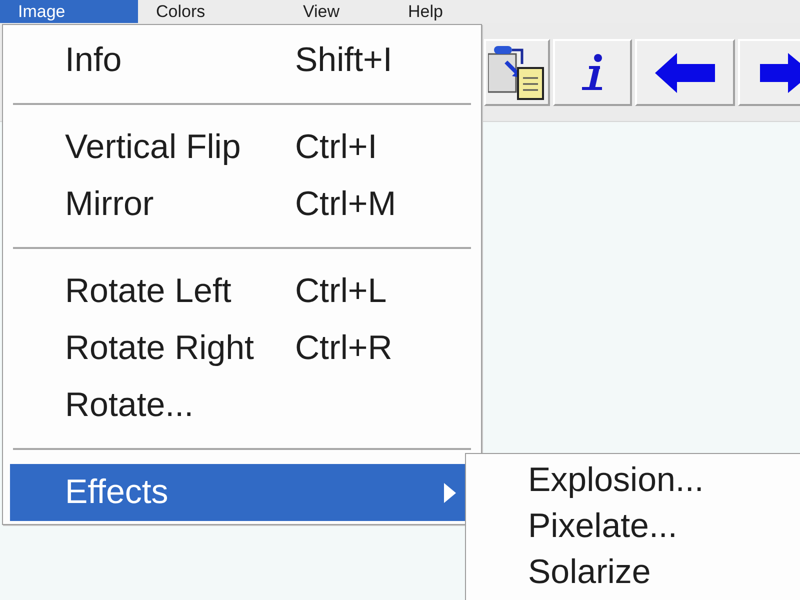 The image size is (800, 600). I want to click on shortcut-label: Ctrl+M, so click(345, 204).